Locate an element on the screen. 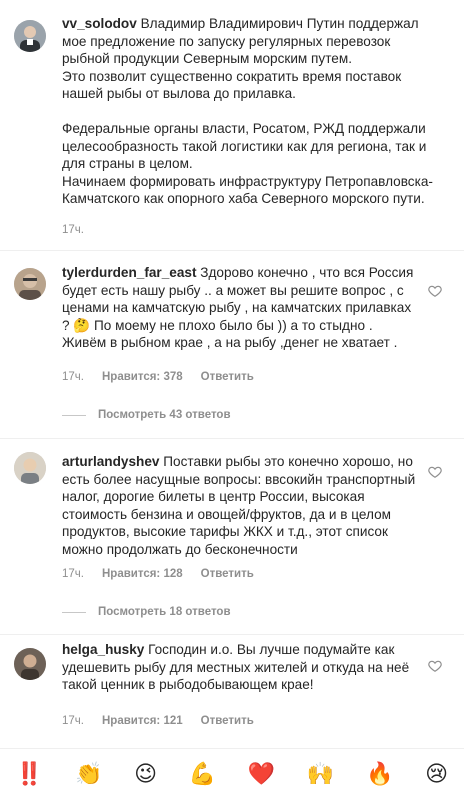 The image size is (464, 801). comment-username: helga_husky is located at coordinates (103, 649).